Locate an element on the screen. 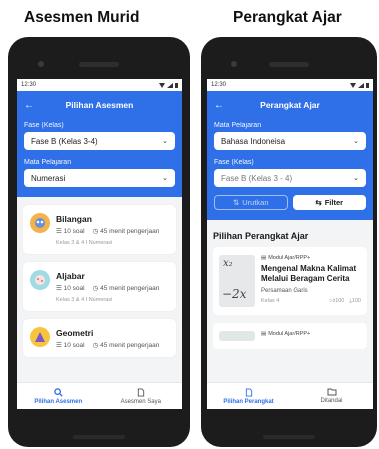 Image resolution: width=379 pixels, height=449 pixels. module-type: ▤ Modul Ajar/RPP+ is located at coordinates (286, 258).